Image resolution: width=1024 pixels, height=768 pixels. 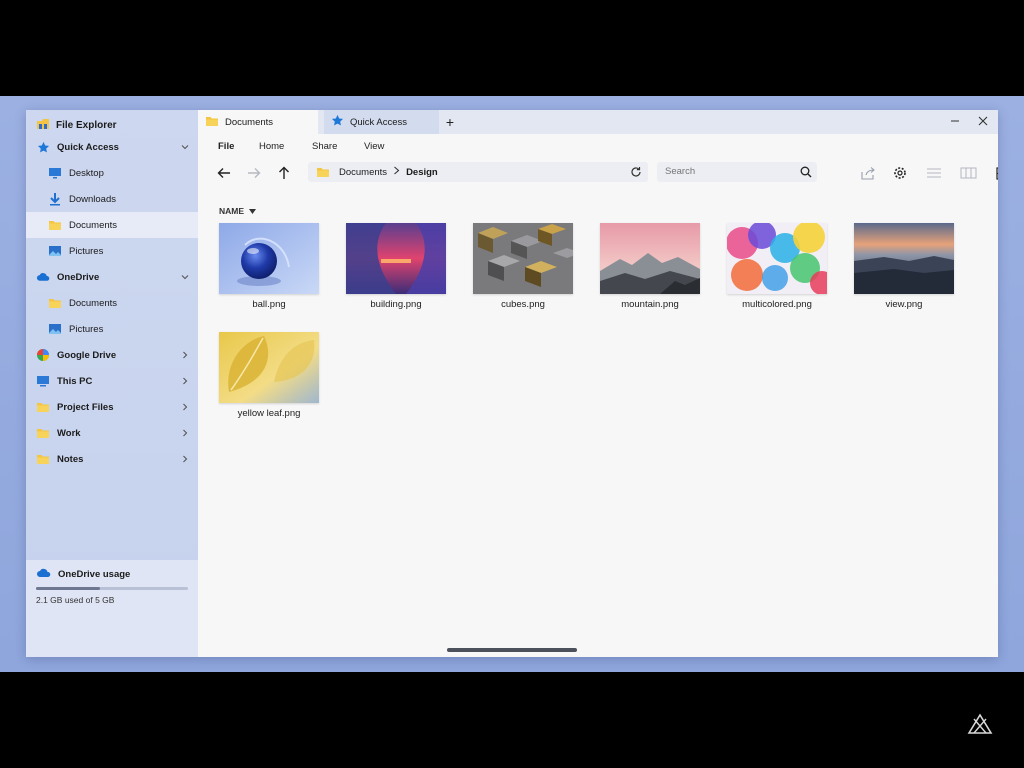 I want to click on share-button, so click(x=868, y=173).